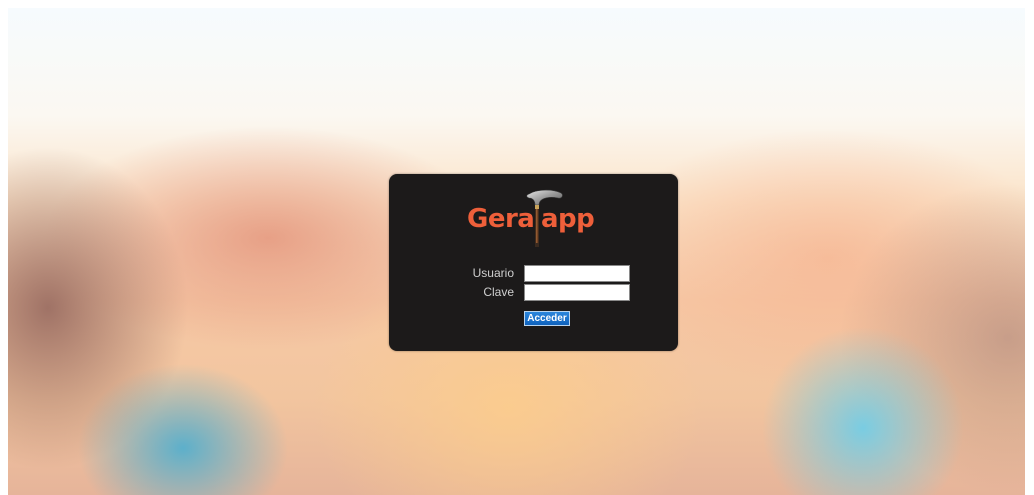 The width and height of the screenshot is (1034, 495). Describe the element at coordinates (533, 262) in the screenshot. I see `login-card: Gera app Usuario Clave Acceder` at that location.